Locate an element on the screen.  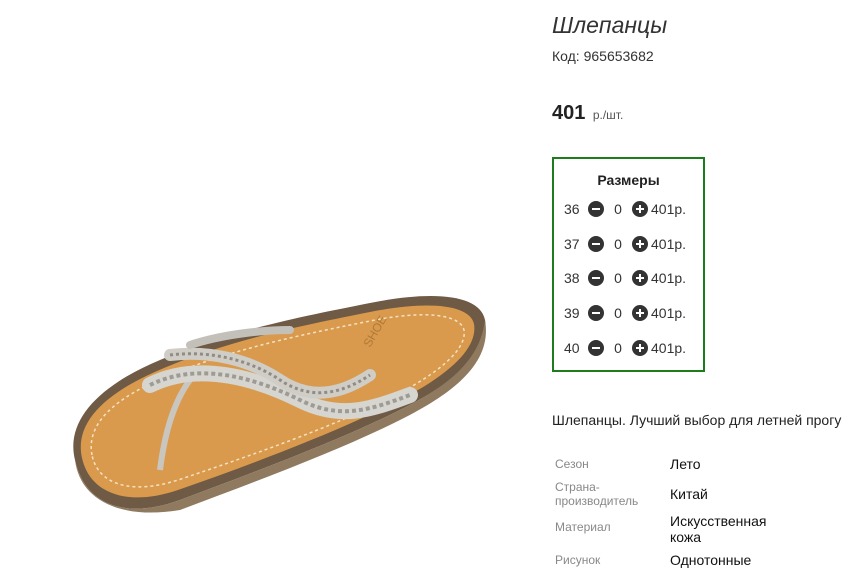
property-value: Лето is located at coordinates (685, 464).